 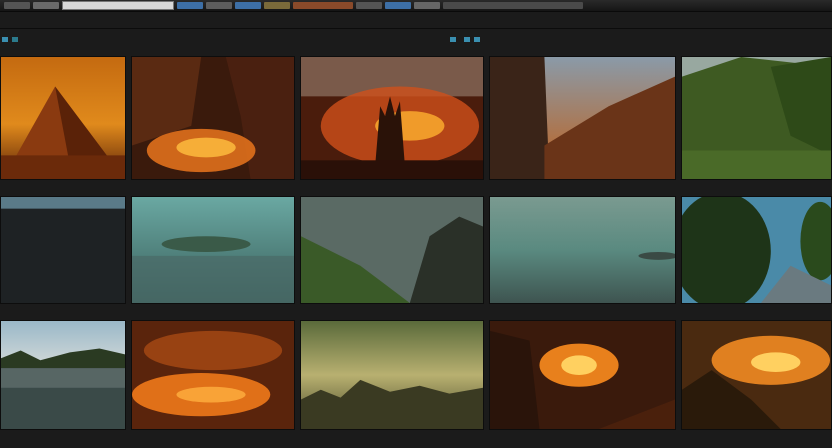 What do you see at coordinates (477, 39) in the screenshot?
I see `list-icon` at bounding box center [477, 39].